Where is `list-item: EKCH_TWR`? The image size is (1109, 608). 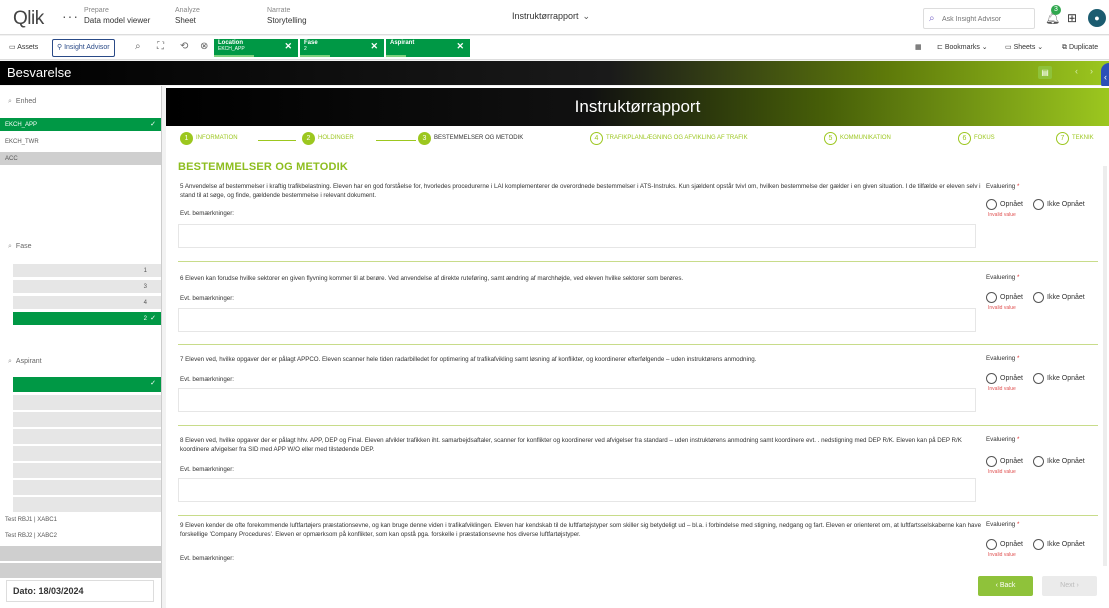 list-item: EKCH_TWR is located at coordinates (80, 142).